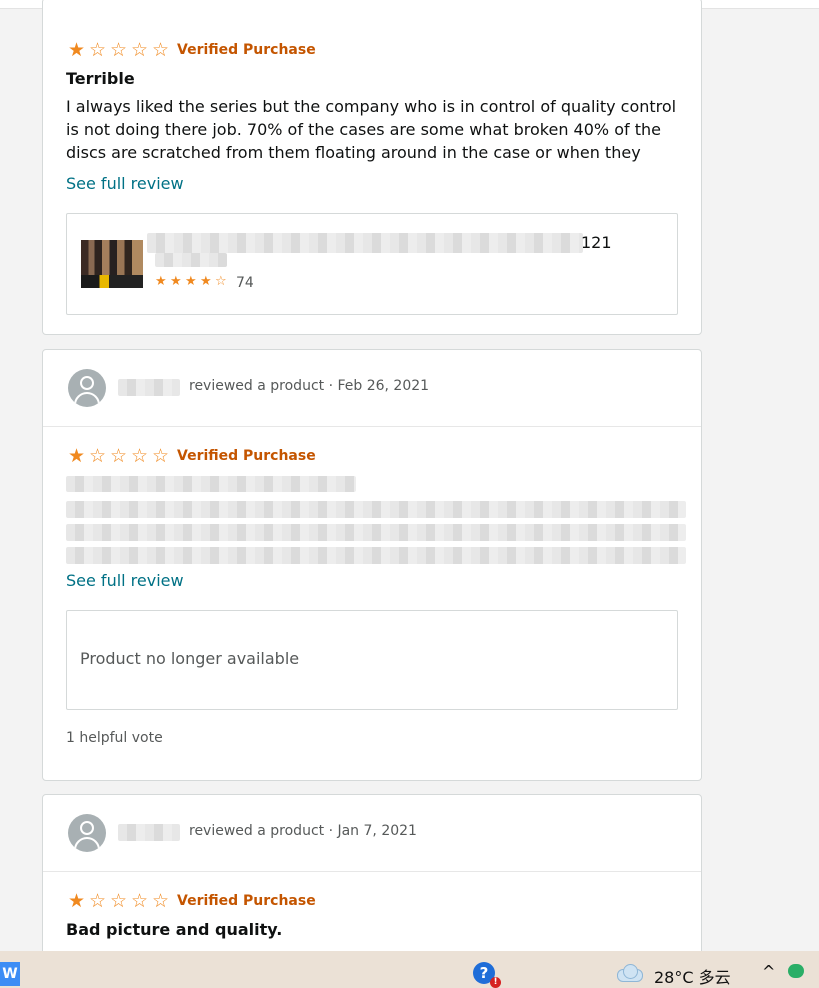  Describe the element at coordinates (174, 929) in the screenshot. I see `review-title: Bad picture and quality.` at that location.